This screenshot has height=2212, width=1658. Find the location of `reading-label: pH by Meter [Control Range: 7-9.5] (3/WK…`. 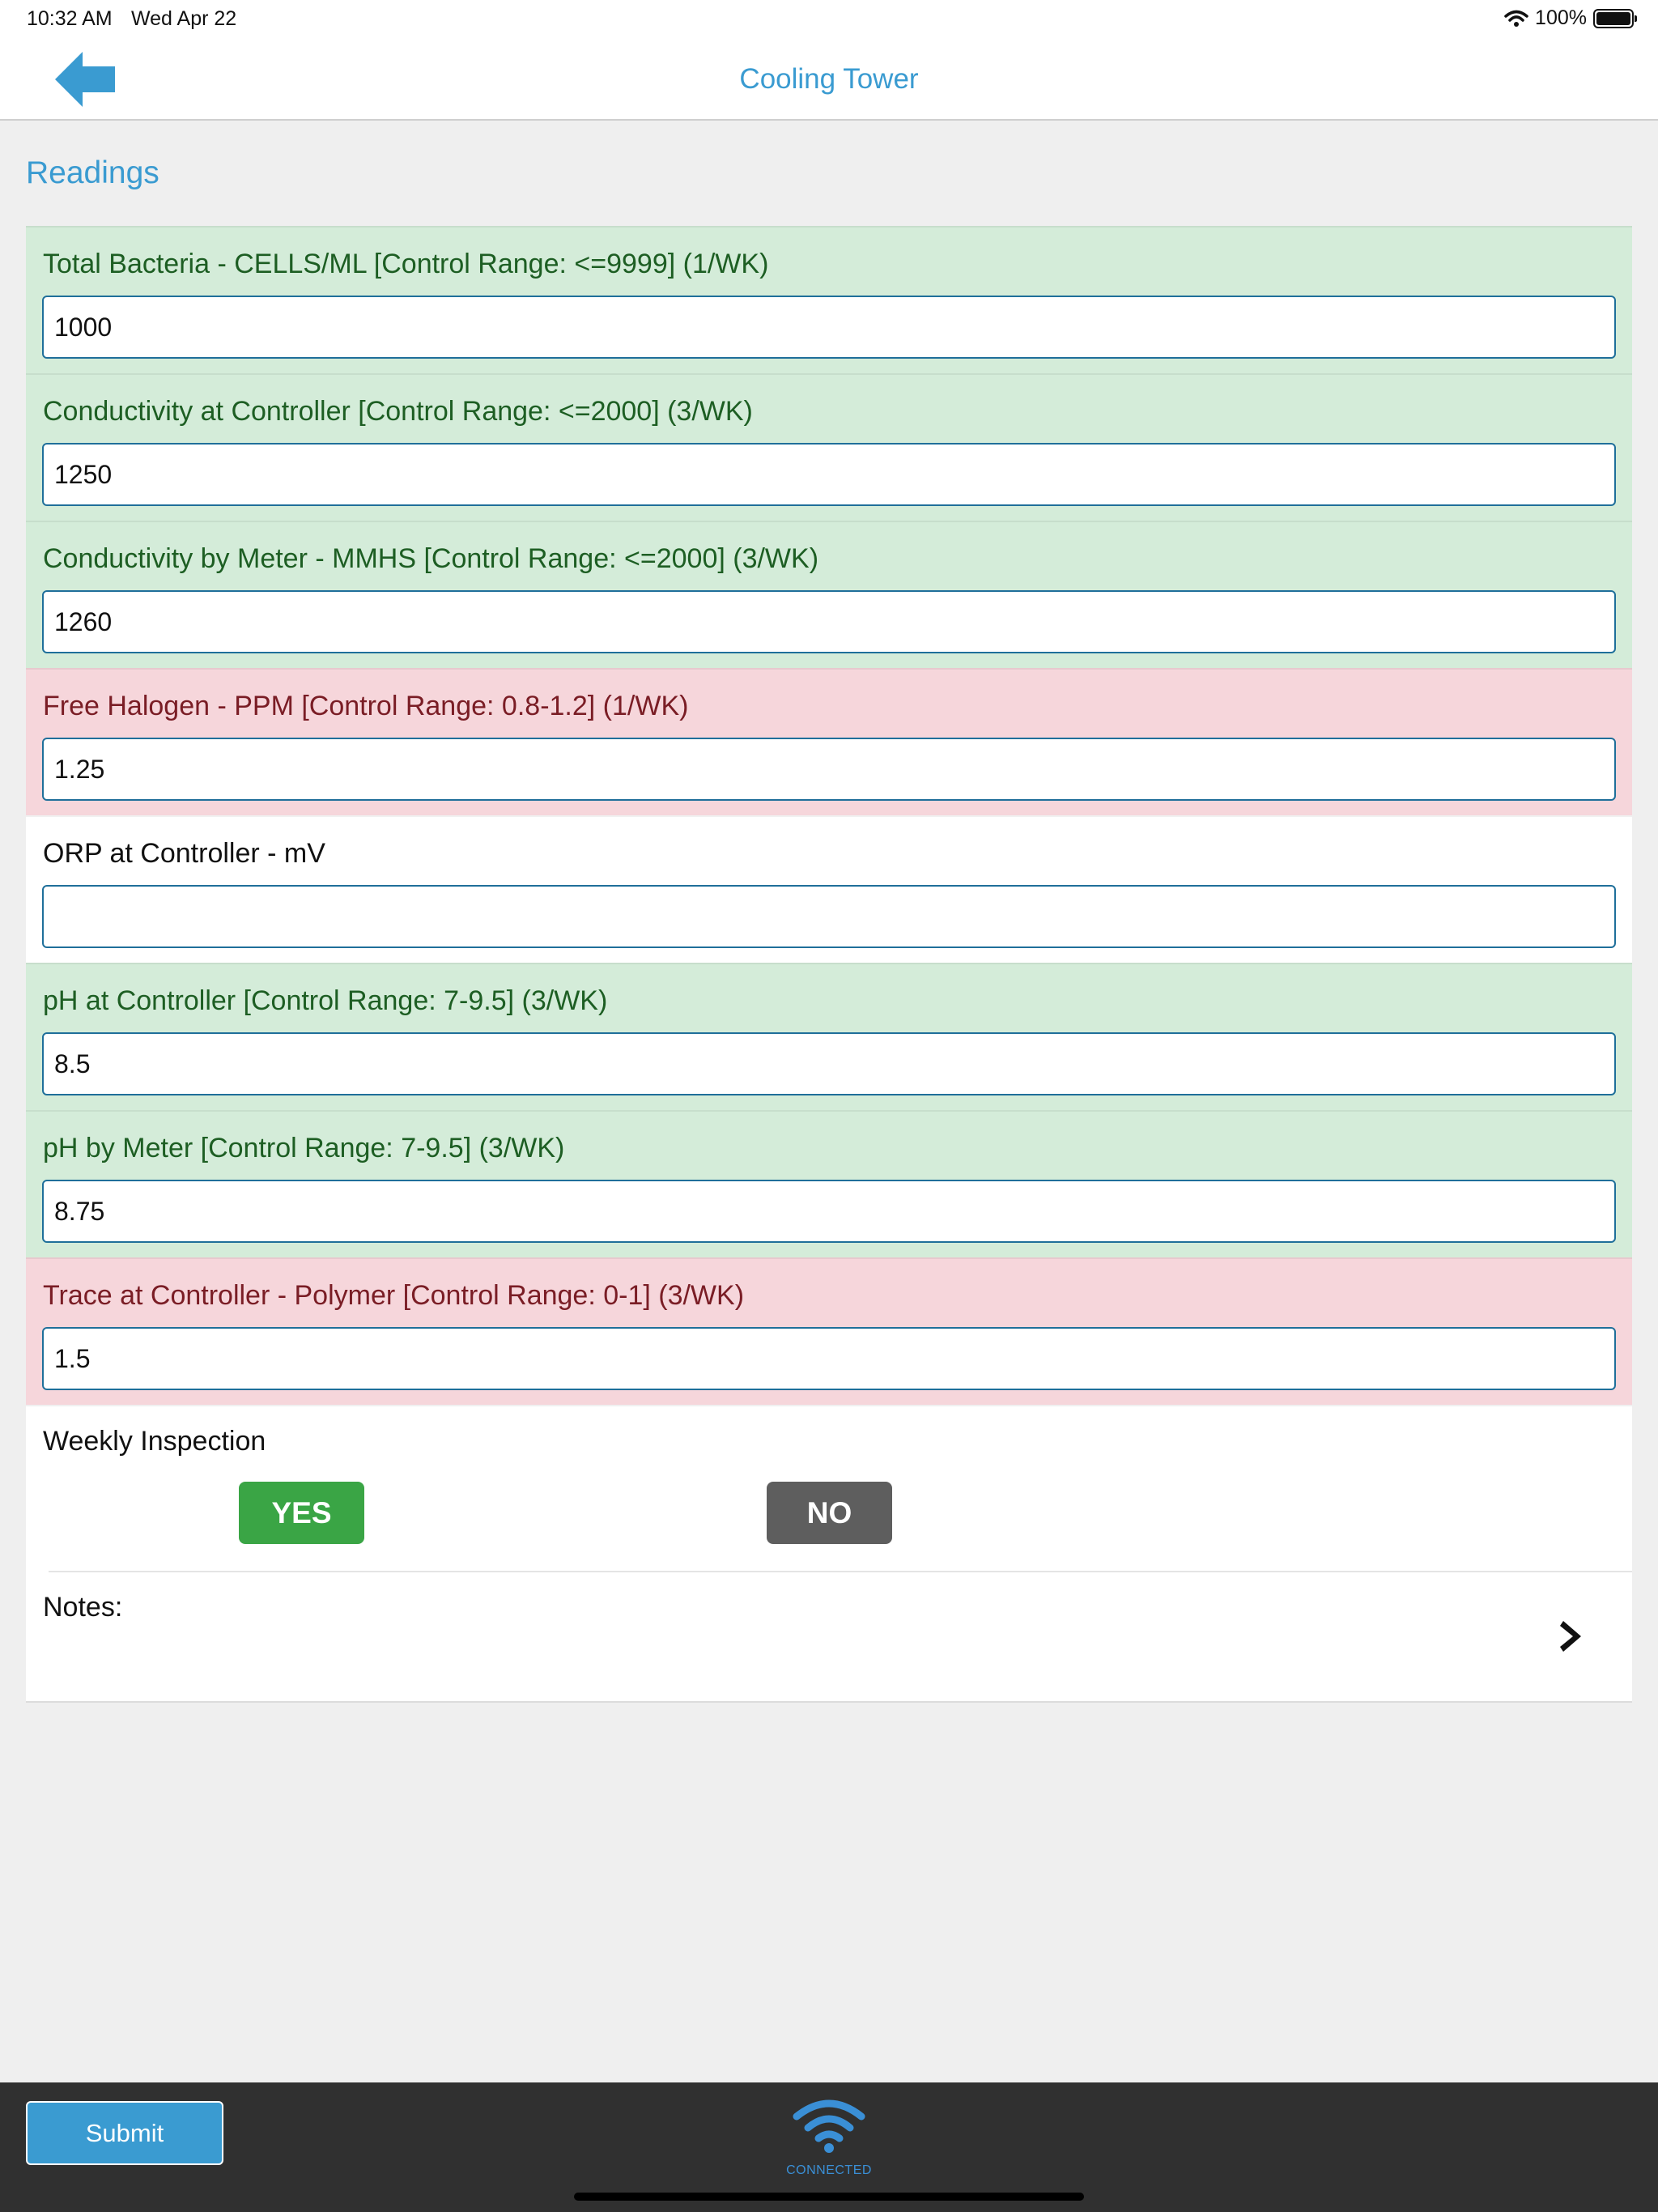

reading-label: pH by Meter [Control Range: 7-9.5] (3/WK… is located at coordinates (304, 1148).